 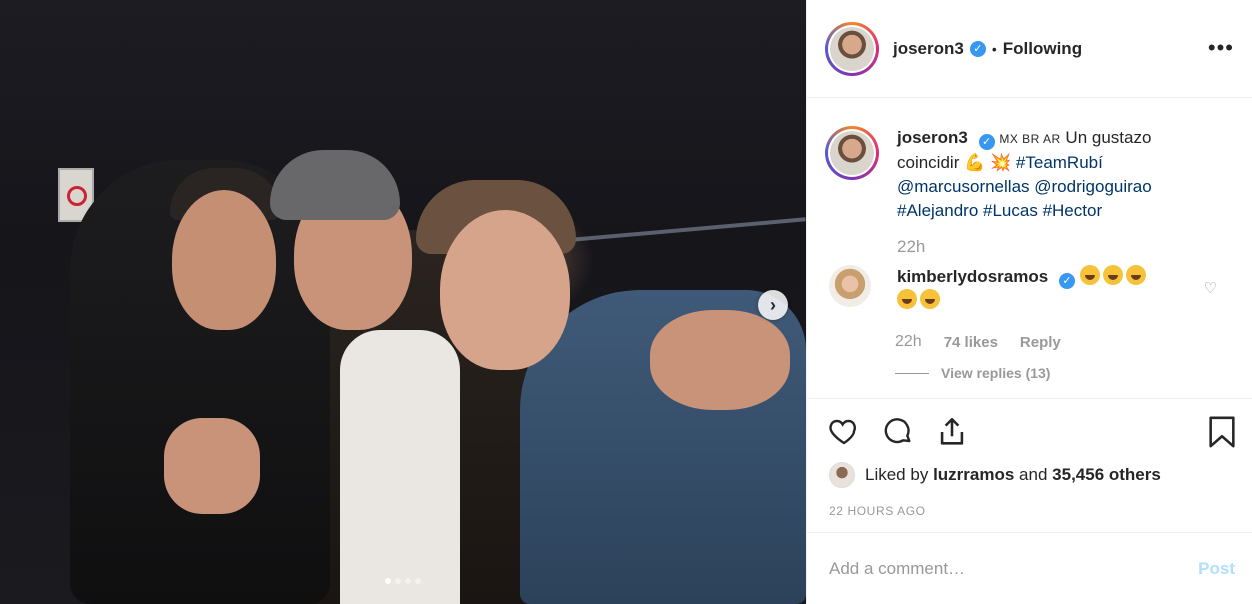 I want to click on hashtag-link: #Hector, so click(x=1073, y=210).